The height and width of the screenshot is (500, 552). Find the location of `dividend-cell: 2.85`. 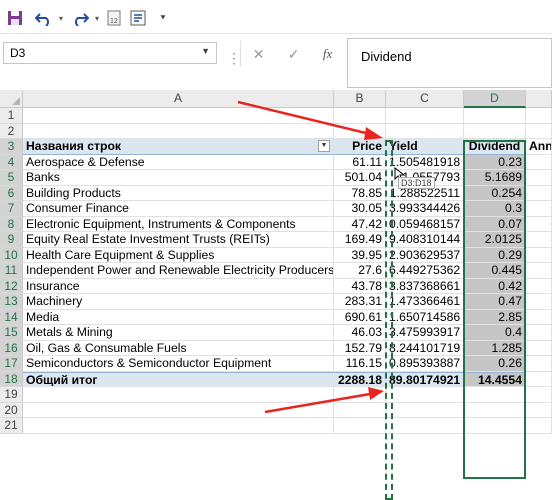

dividend-cell: 2.85 is located at coordinates (495, 317).